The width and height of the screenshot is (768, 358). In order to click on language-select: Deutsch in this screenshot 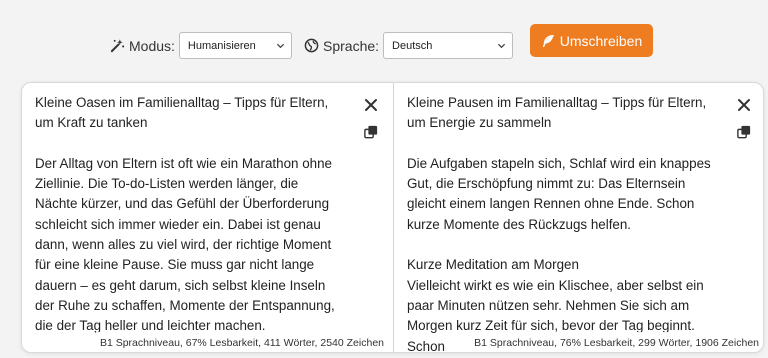, I will do `click(448, 45)`.